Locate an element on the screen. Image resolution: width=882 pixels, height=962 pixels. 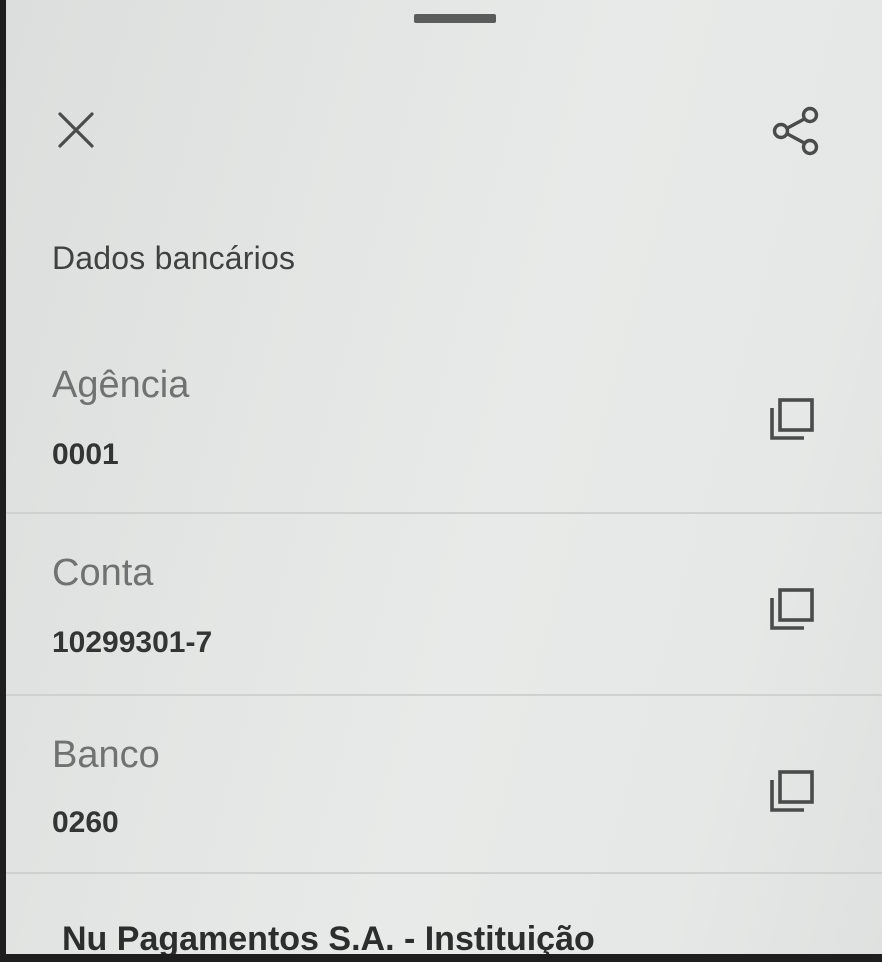
copy-banco-button is located at coordinates (792, 792).